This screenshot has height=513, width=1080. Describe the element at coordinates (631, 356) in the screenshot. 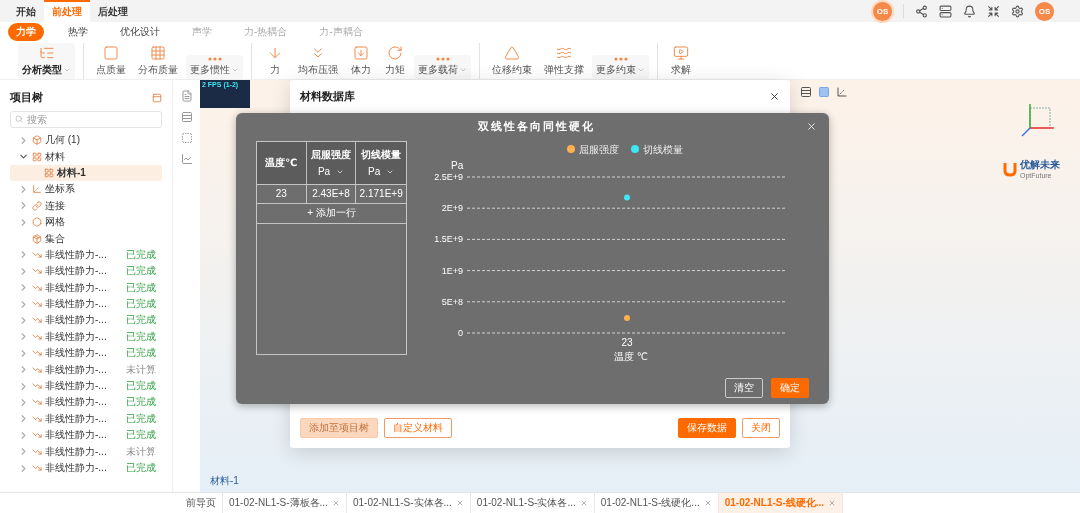

I see `axis-title: 温度 ℃` at that location.